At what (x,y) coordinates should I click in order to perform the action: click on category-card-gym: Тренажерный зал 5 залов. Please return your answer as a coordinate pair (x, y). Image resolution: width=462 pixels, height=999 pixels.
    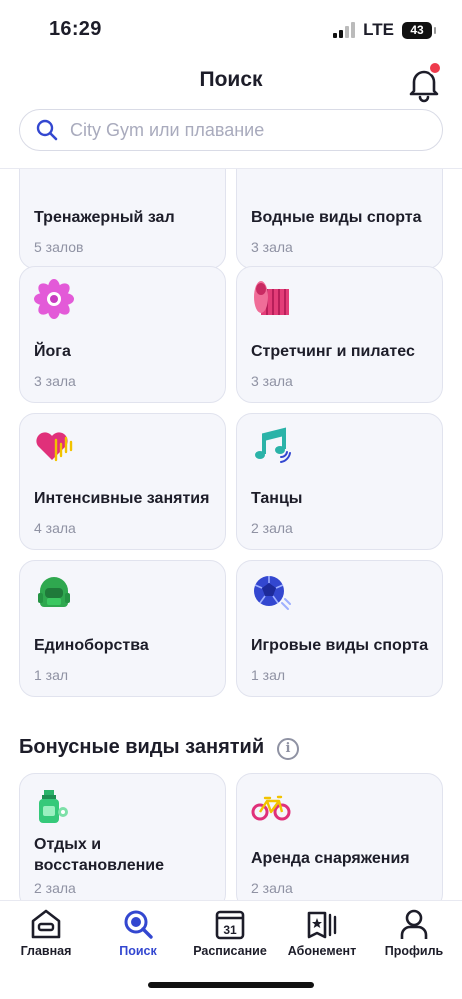
    Looking at the image, I should click on (122, 219).